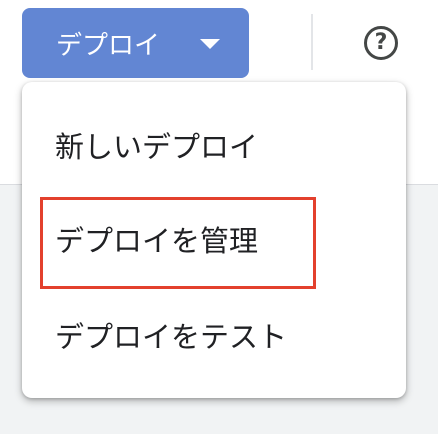 The width and height of the screenshot is (438, 434). I want to click on menu-item-label: デプロイをテスト, so click(171, 337).